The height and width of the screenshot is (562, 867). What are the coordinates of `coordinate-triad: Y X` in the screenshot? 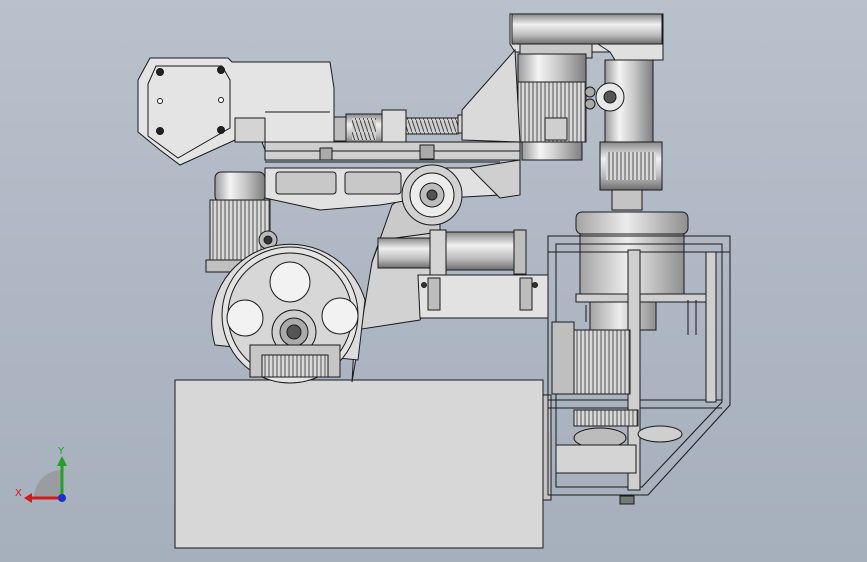 It's located at (41, 474).